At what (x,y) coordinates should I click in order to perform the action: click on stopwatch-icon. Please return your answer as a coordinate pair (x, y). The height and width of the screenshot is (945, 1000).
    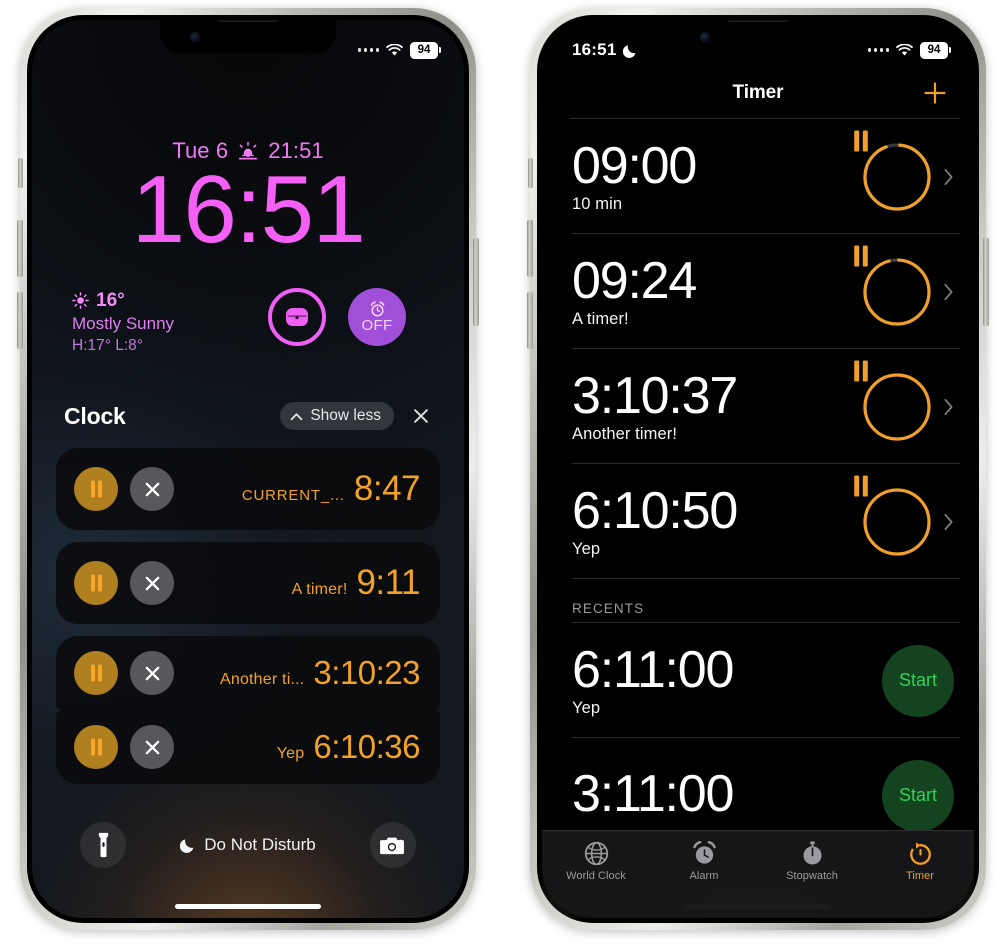
    Looking at the image, I should click on (812, 853).